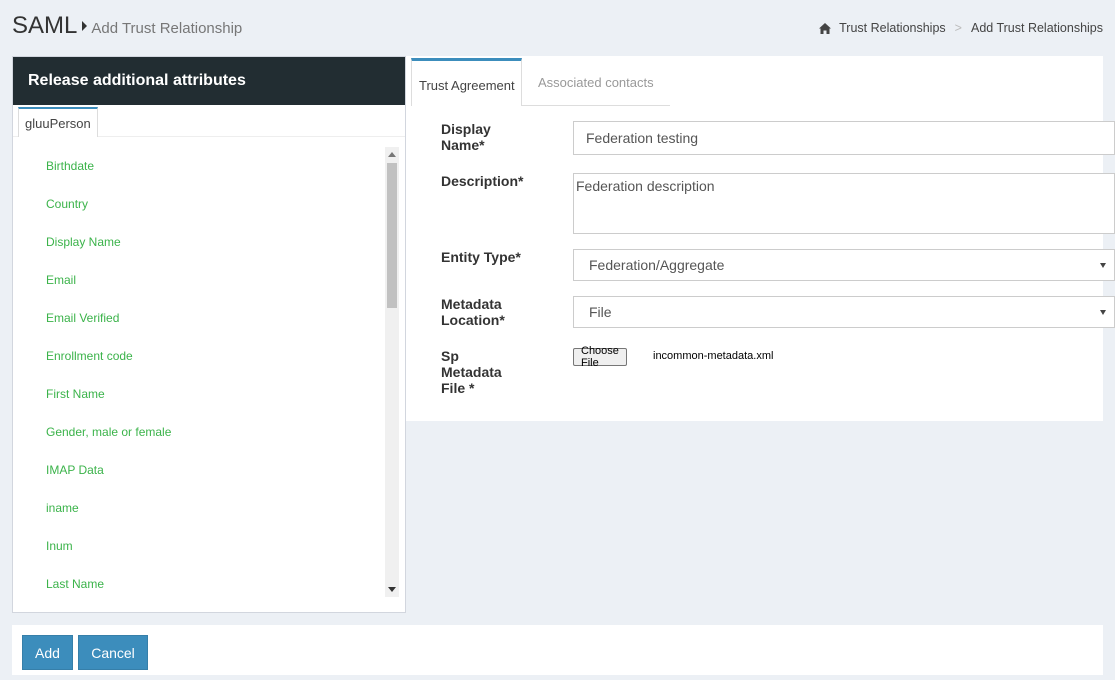 The width and height of the screenshot is (1115, 680). I want to click on attribute-tabs: gluuPerson, so click(209, 121).